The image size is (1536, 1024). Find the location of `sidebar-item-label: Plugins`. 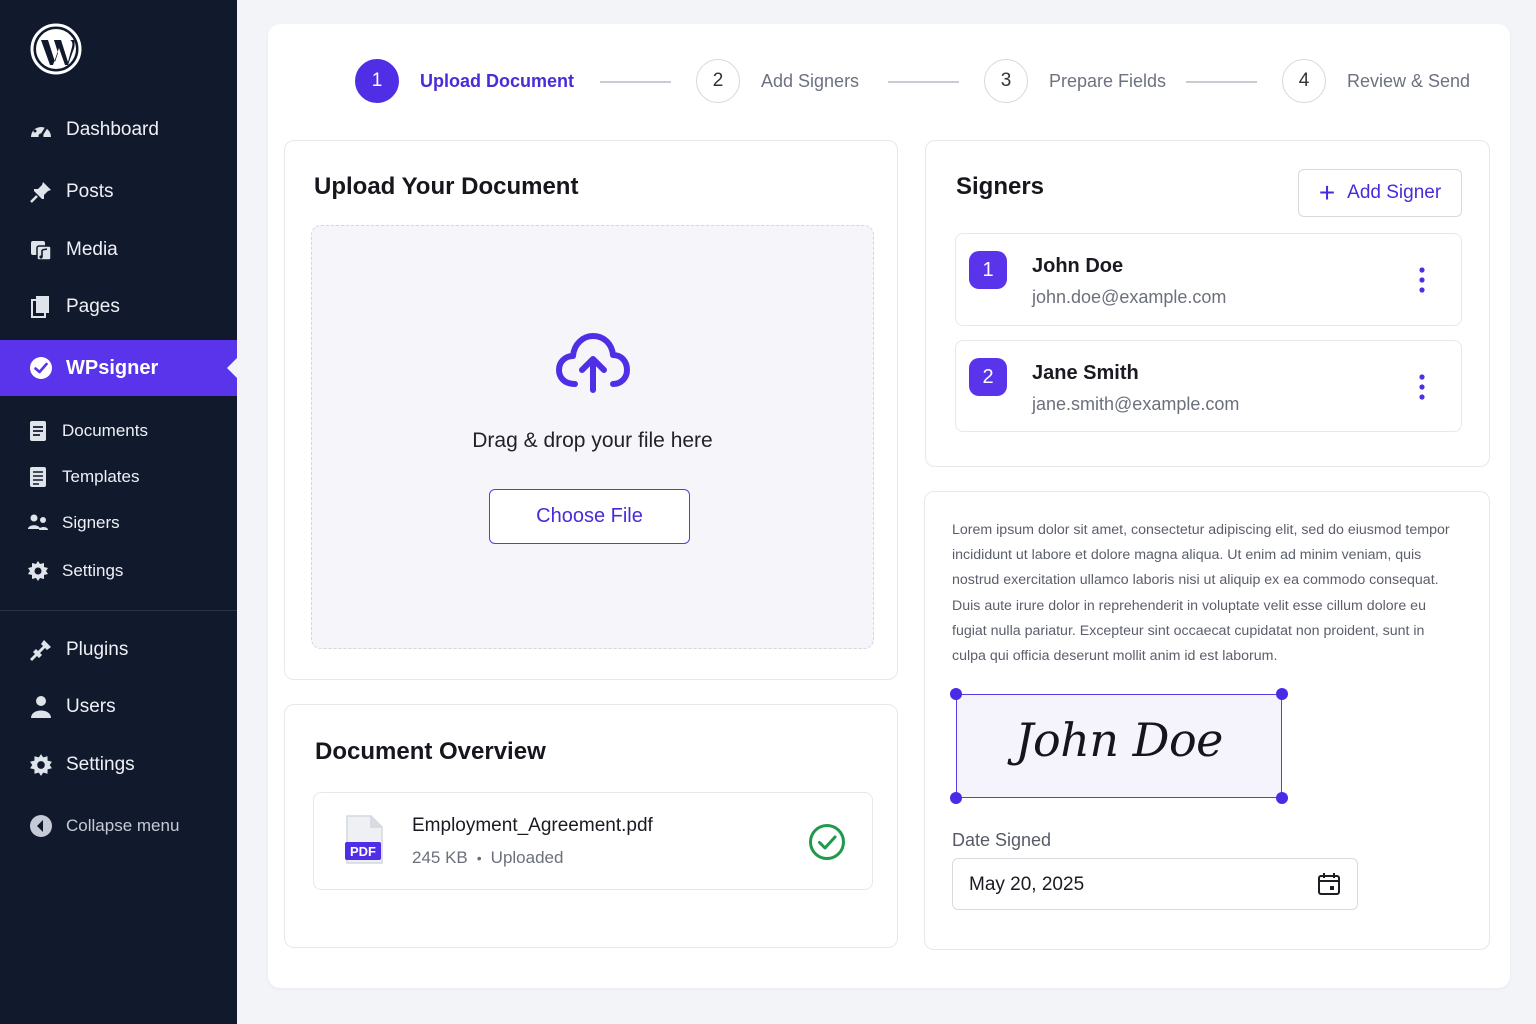

sidebar-item-label: Plugins is located at coordinates (97, 649).